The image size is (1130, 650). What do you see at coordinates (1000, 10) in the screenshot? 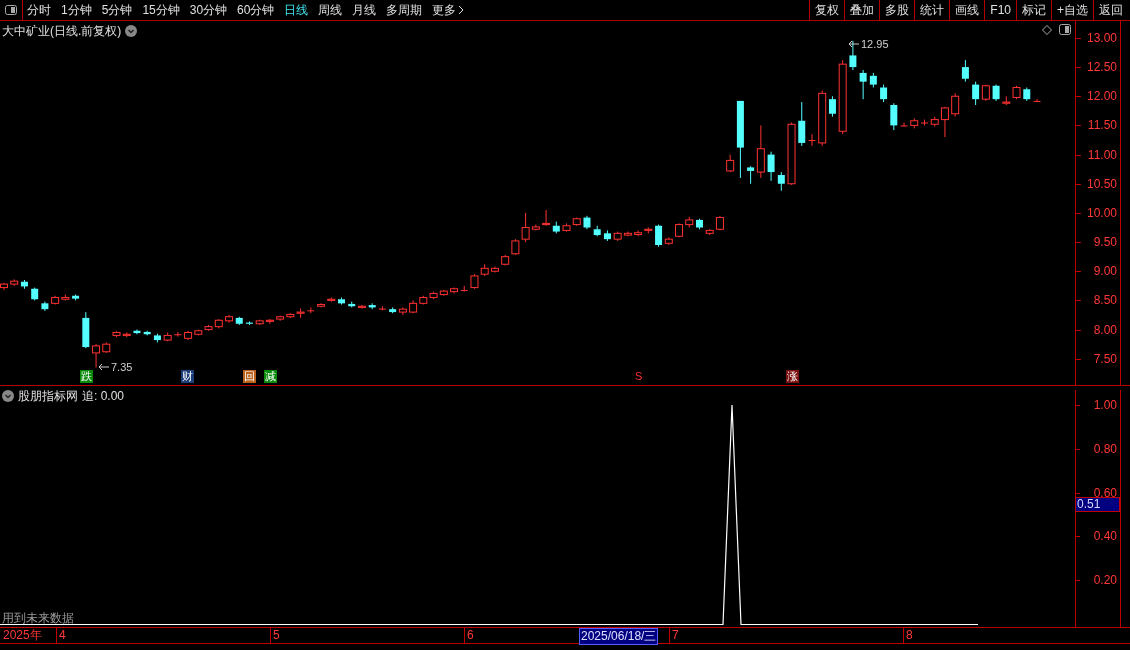
I see `toolbar-button: F10` at bounding box center [1000, 10].